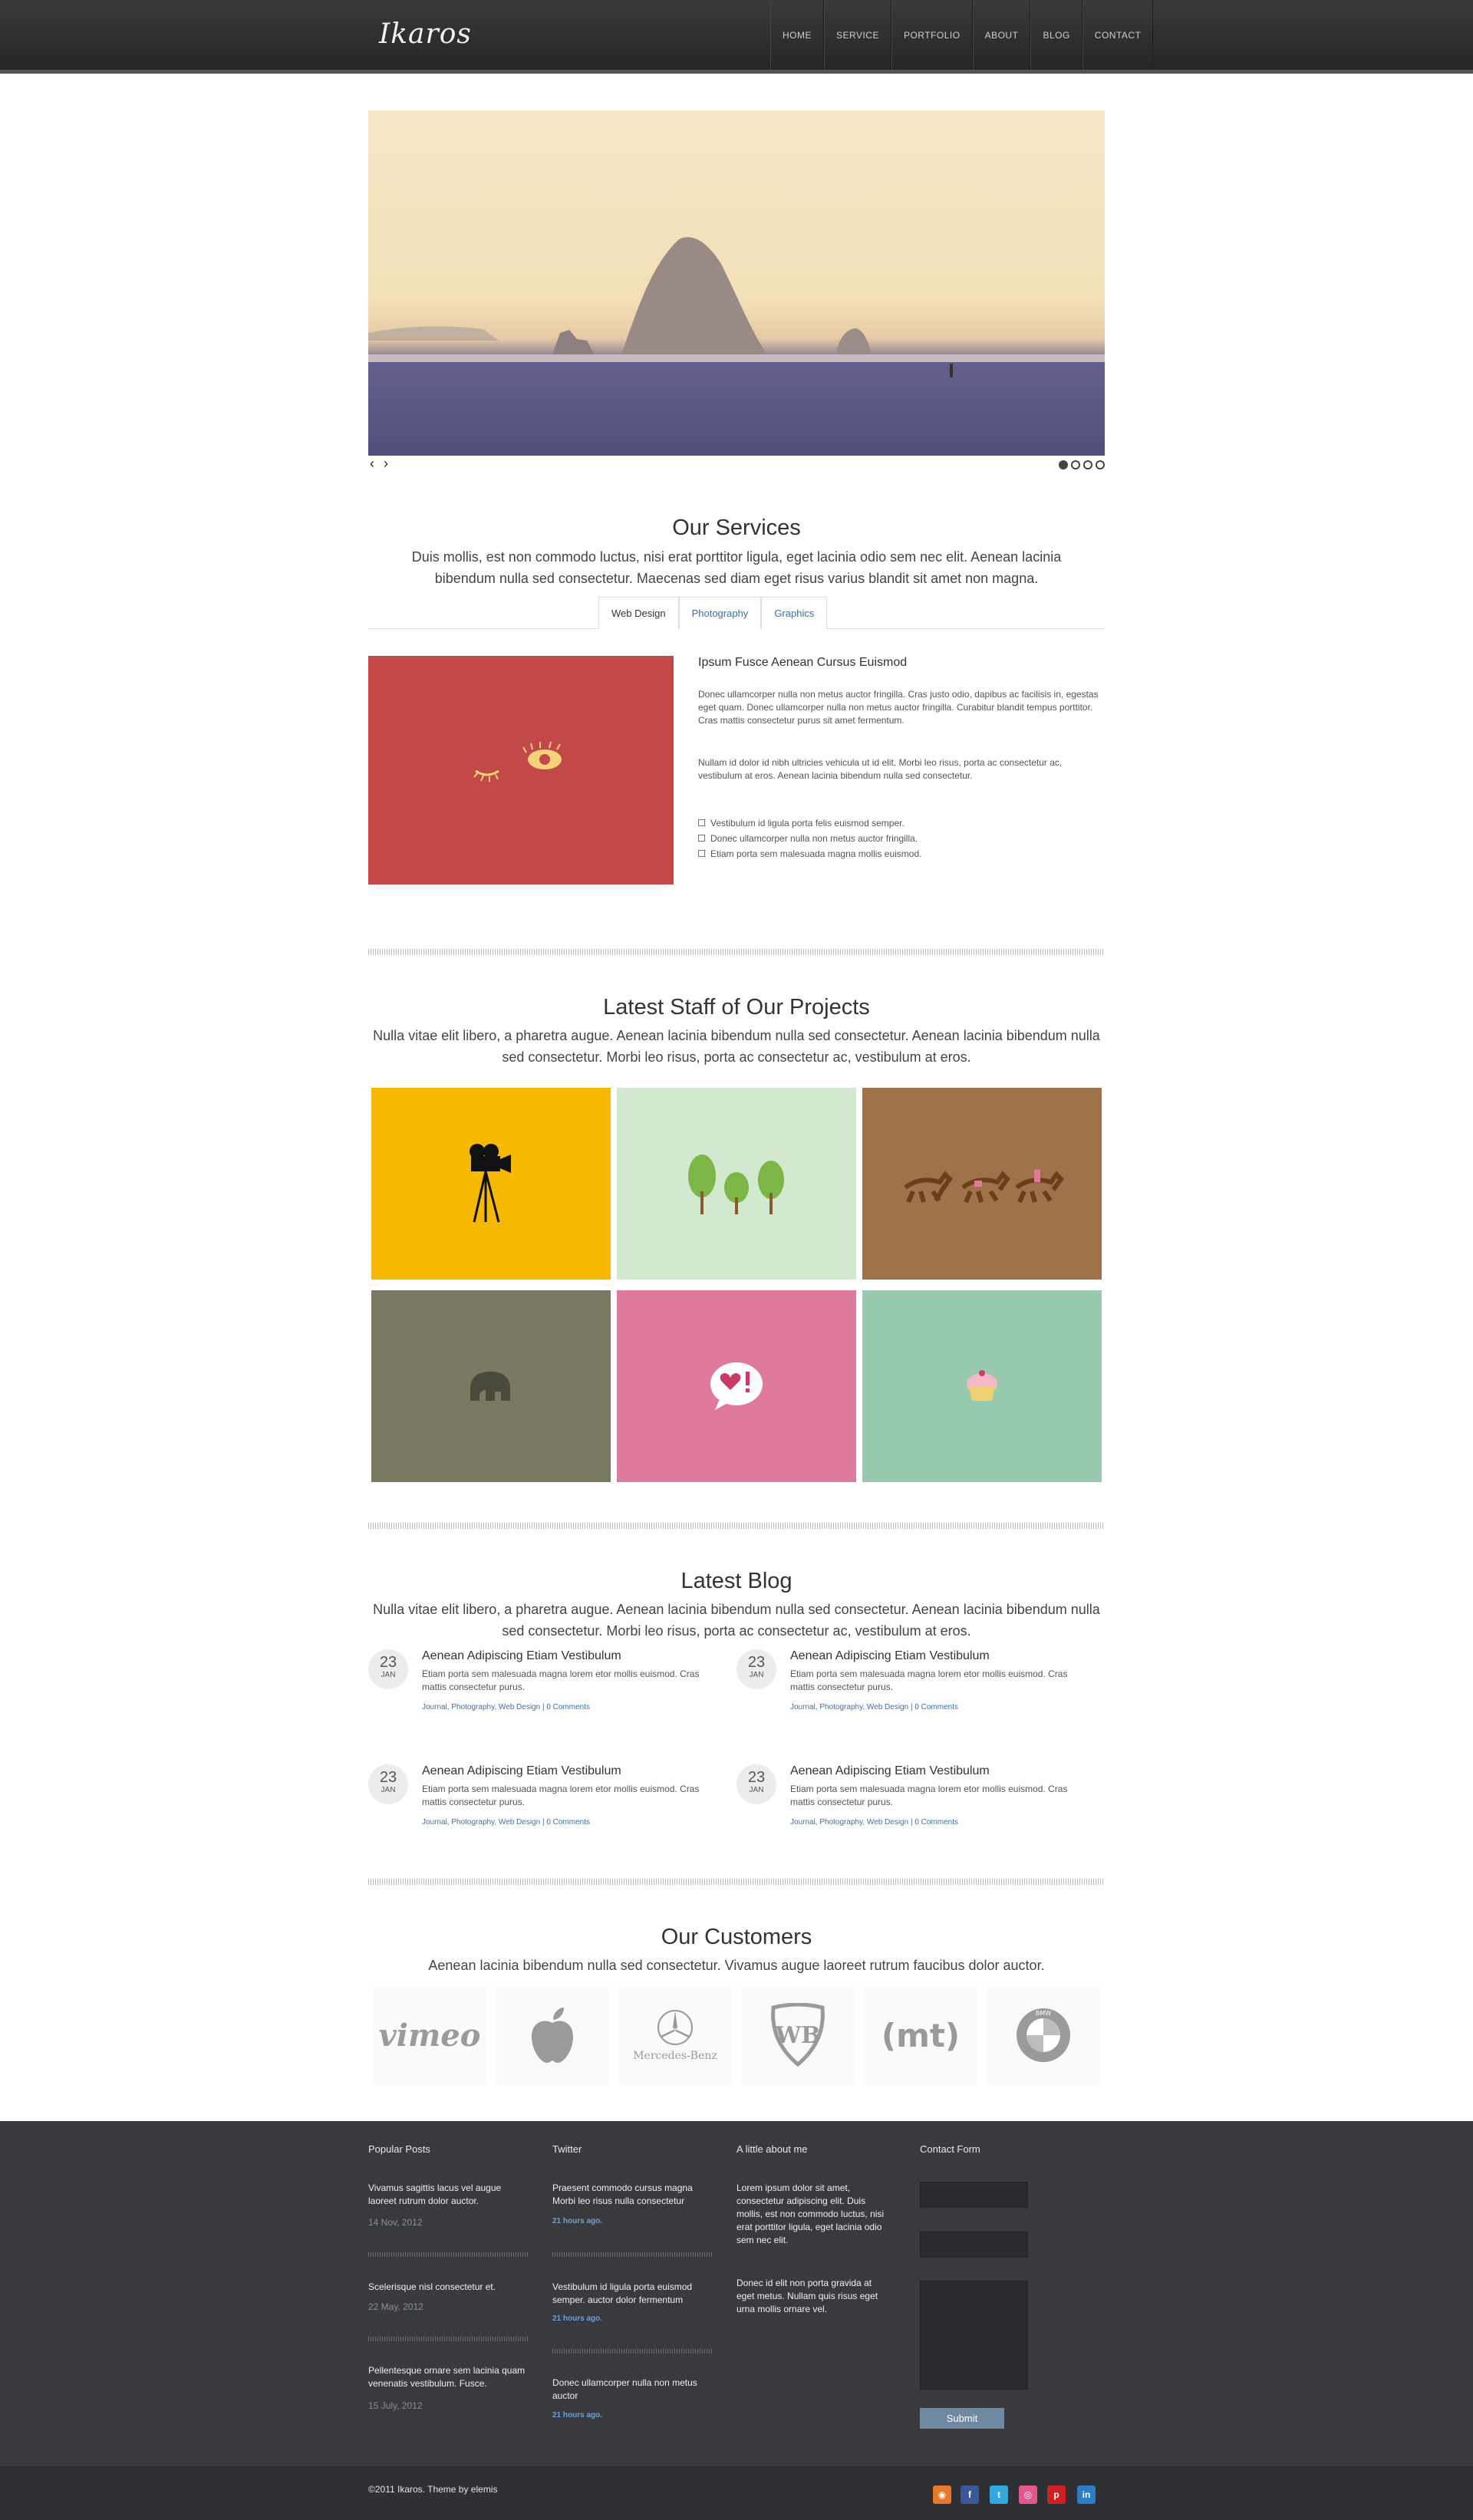 The width and height of the screenshot is (1473, 2520). What do you see at coordinates (396, 2405) in the screenshot?
I see `popular-post-date: 15 July, 2012` at bounding box center [396, 2405].